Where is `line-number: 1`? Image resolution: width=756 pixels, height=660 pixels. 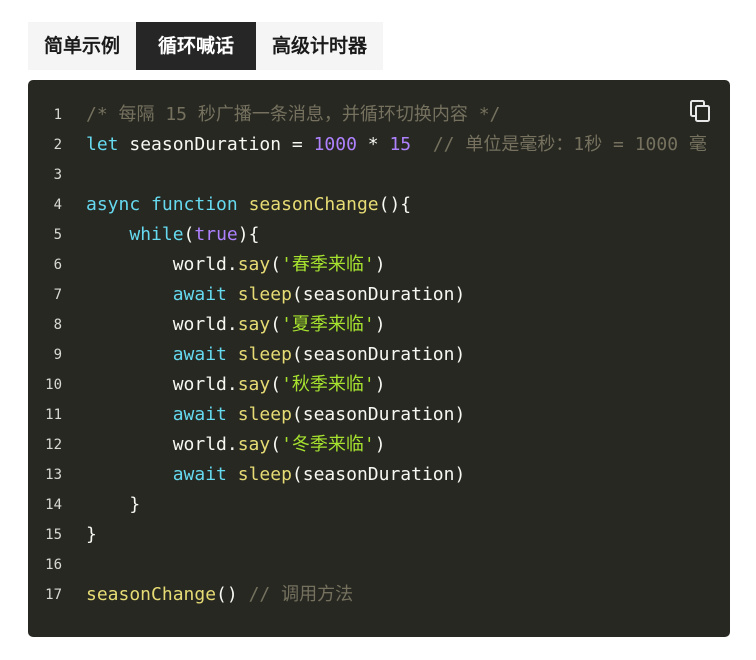 line-number: 1 is located at coordinates (57, 115).